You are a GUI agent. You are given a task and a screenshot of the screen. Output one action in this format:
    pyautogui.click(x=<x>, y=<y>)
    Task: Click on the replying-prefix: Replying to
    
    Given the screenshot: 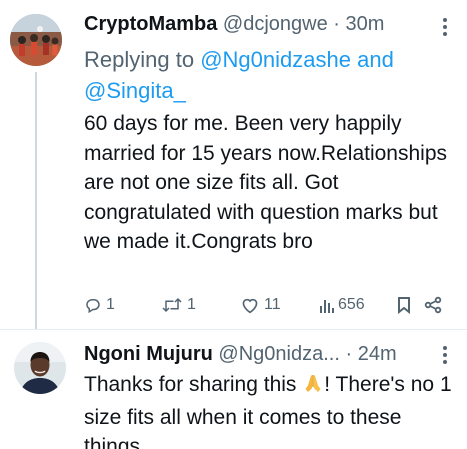 What is the action you would take?
    pyautogui.click(x=139, y=59)
    